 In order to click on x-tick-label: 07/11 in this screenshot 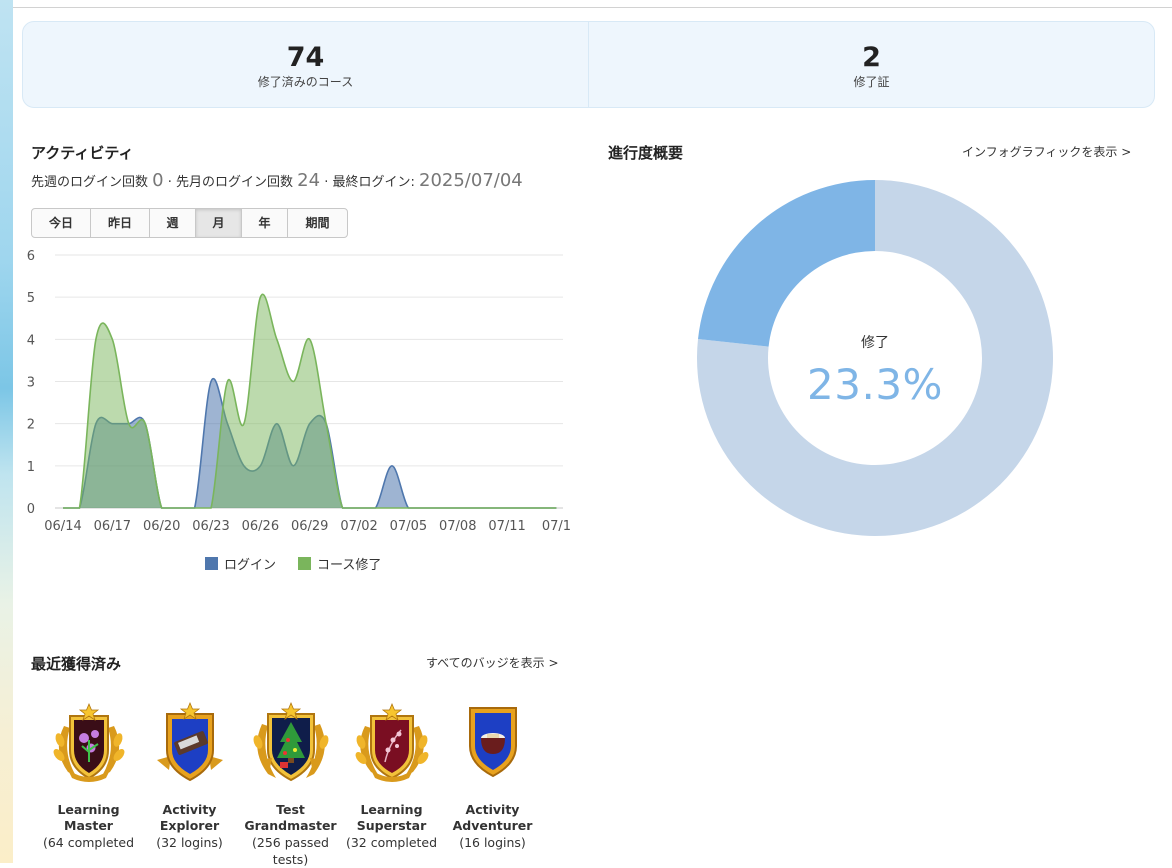, I will do `click(506, 526)`.